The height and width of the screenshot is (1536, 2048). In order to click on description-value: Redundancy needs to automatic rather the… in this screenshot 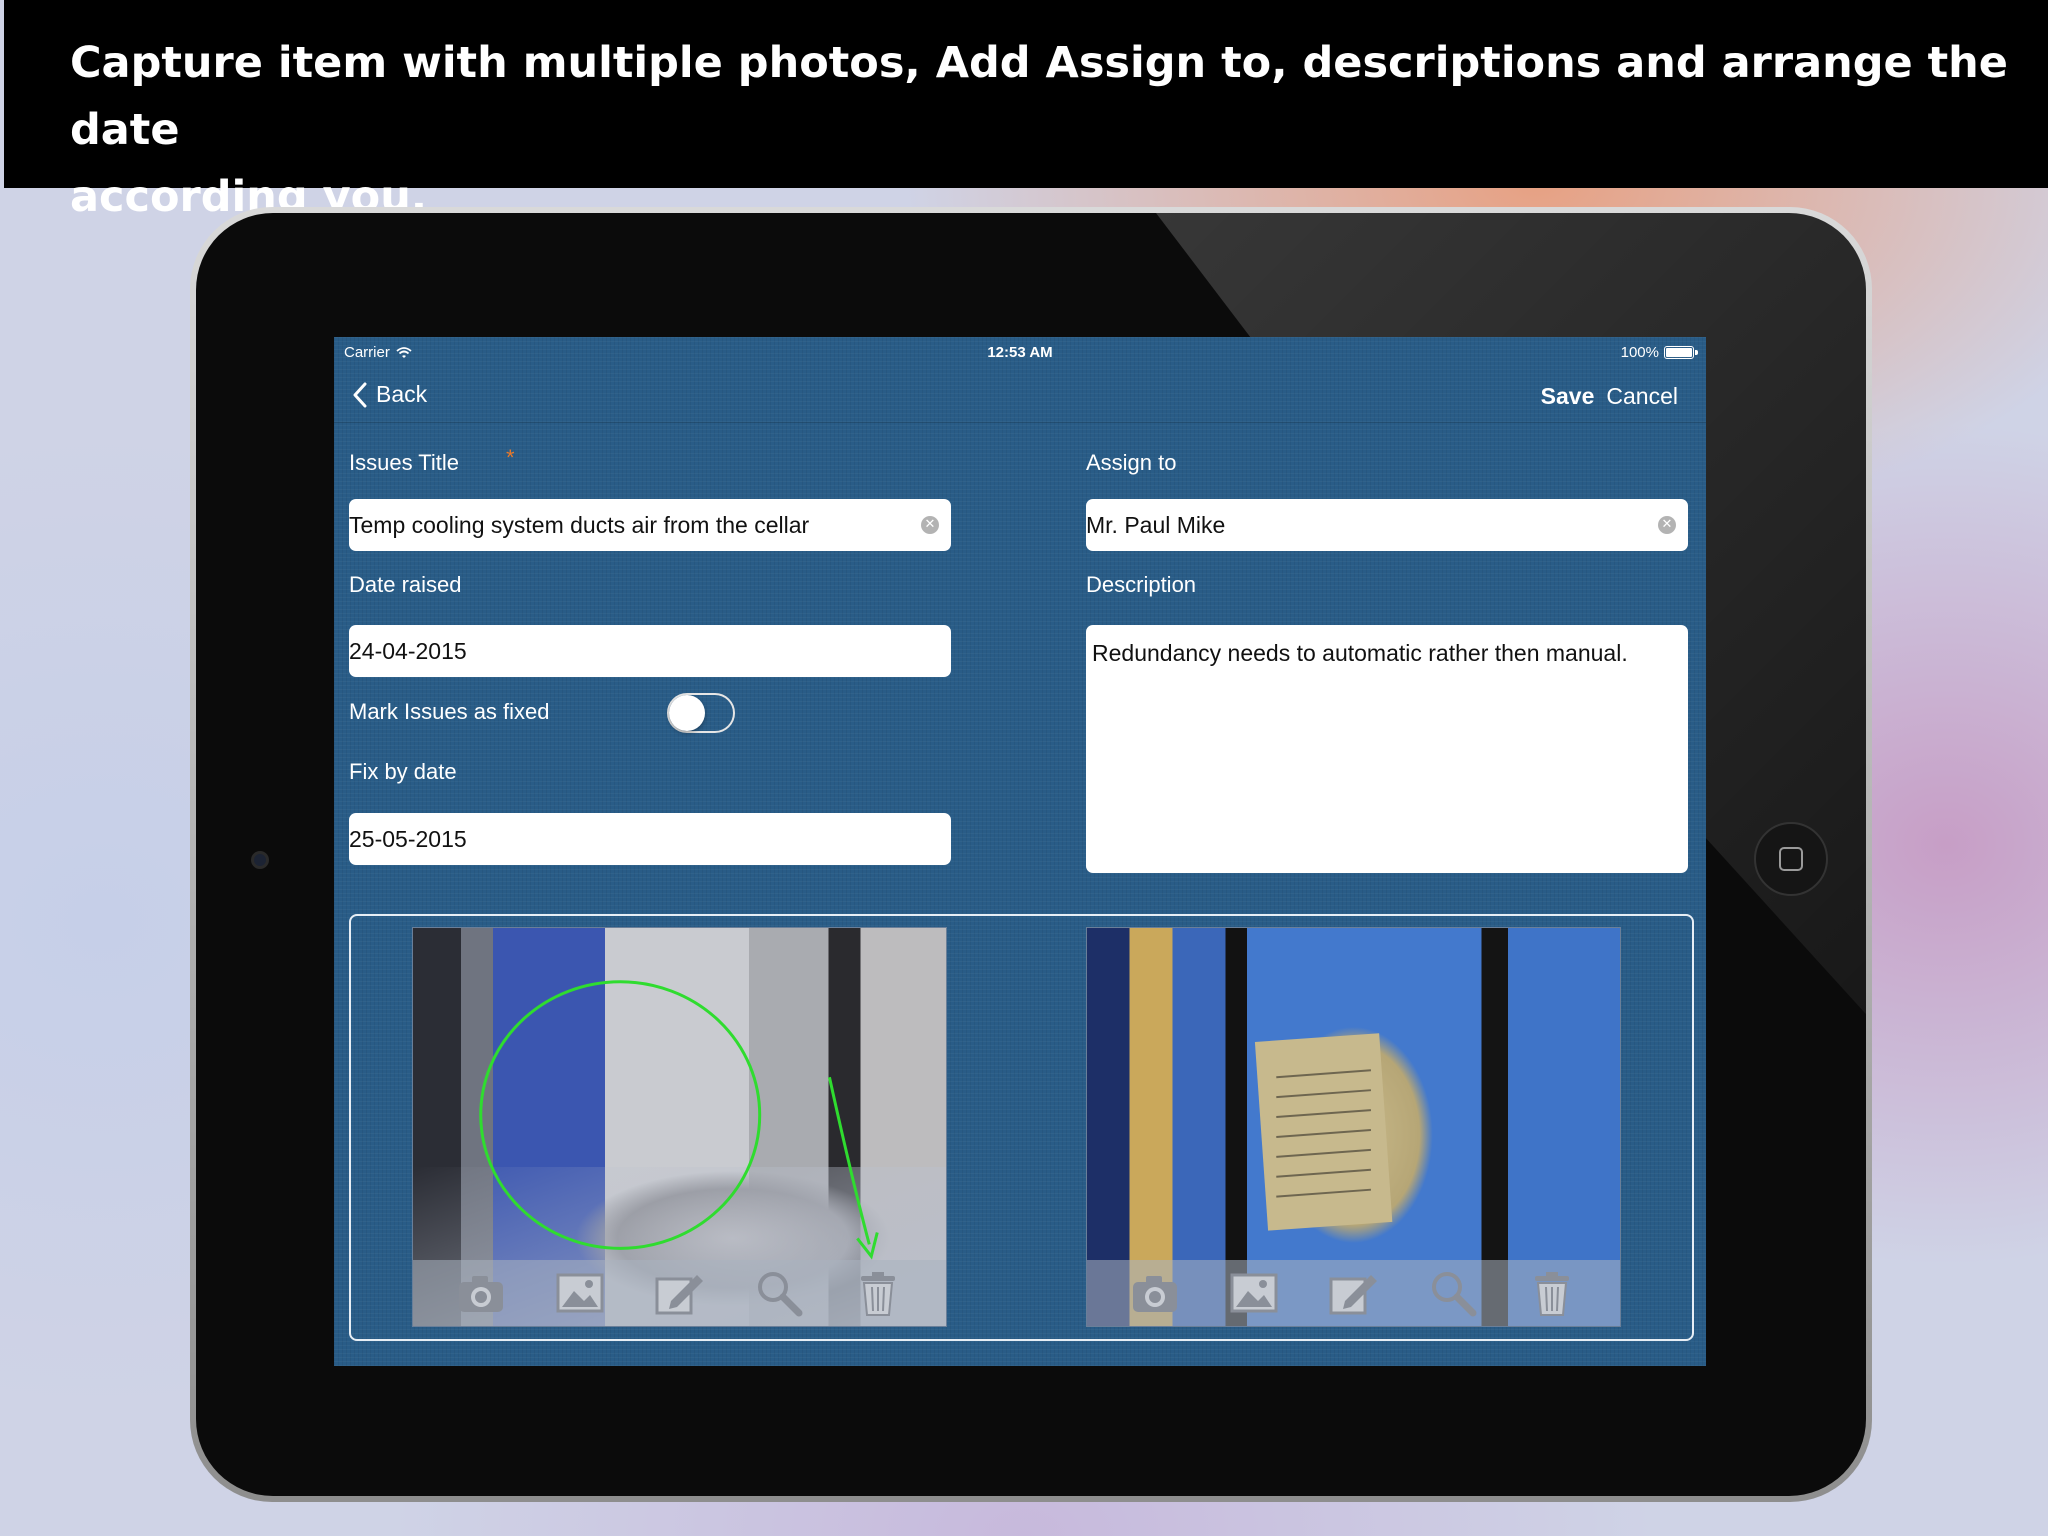, I will do `click(1360, 653)`.